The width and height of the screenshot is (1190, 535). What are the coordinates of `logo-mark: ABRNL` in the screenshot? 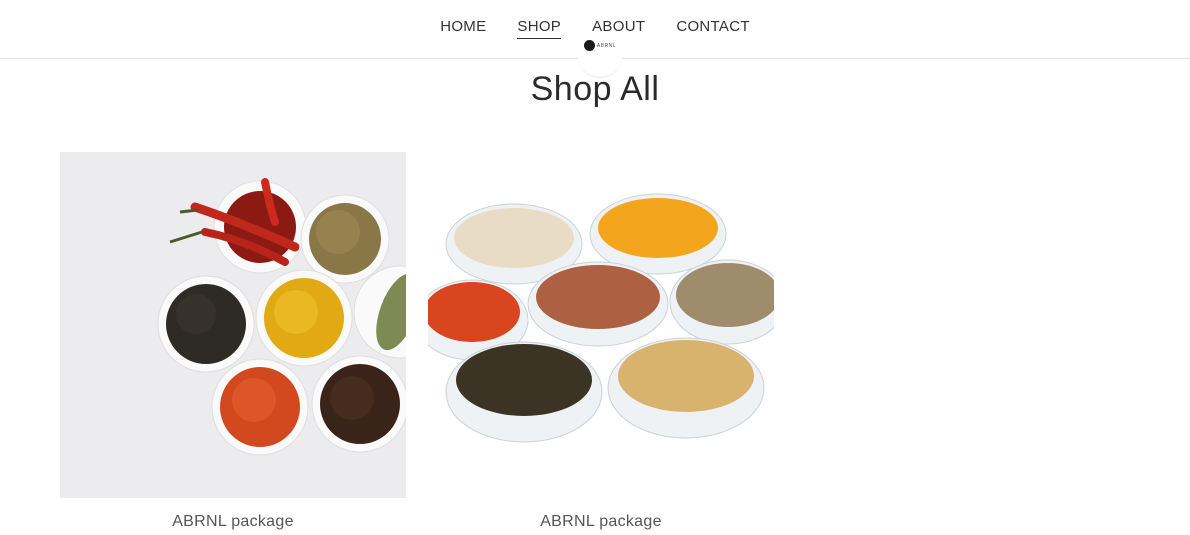 It's located at (600, 45).